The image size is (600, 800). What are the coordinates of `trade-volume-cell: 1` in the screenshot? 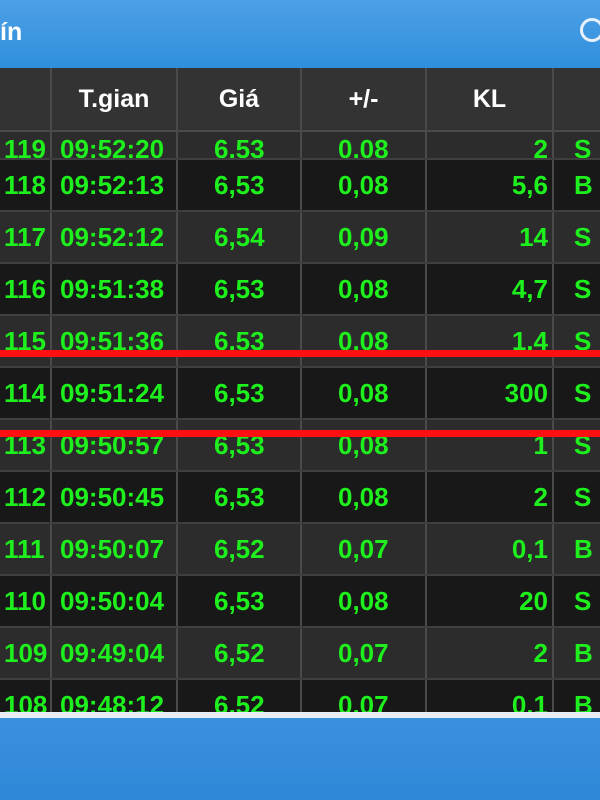 It's located at (490, 445).